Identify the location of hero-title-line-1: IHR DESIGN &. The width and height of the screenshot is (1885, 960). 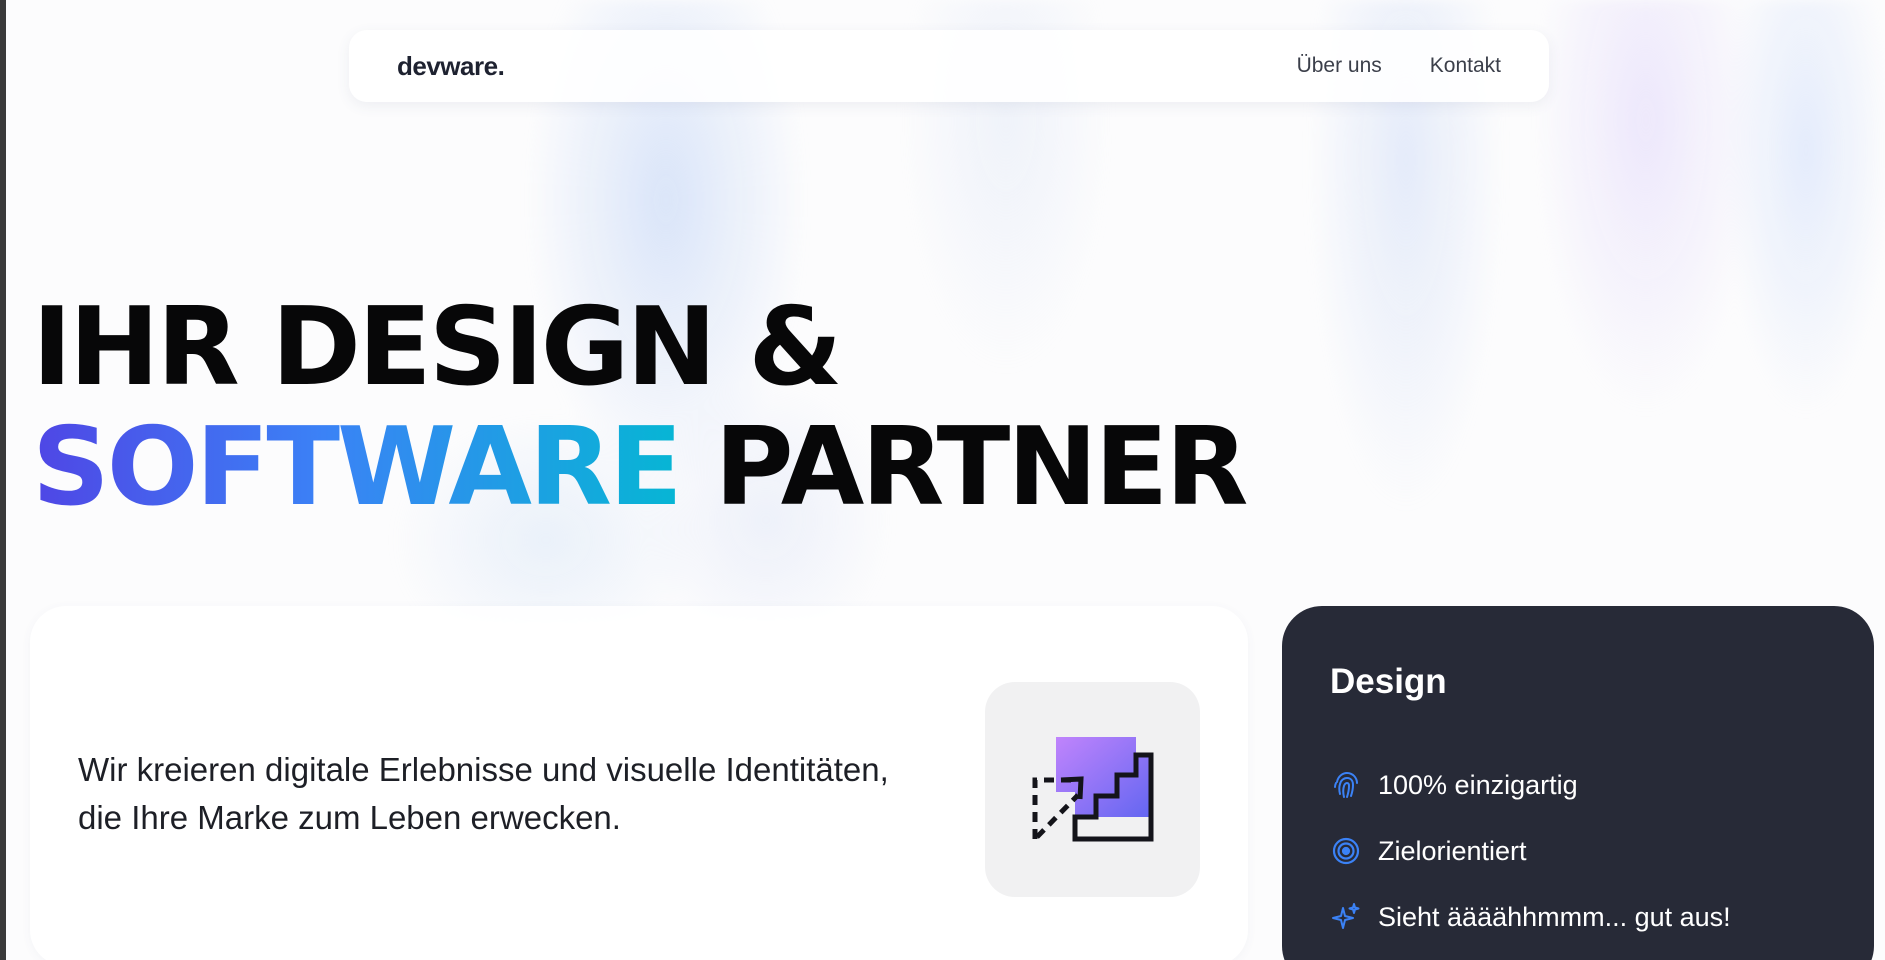
(437, 347).